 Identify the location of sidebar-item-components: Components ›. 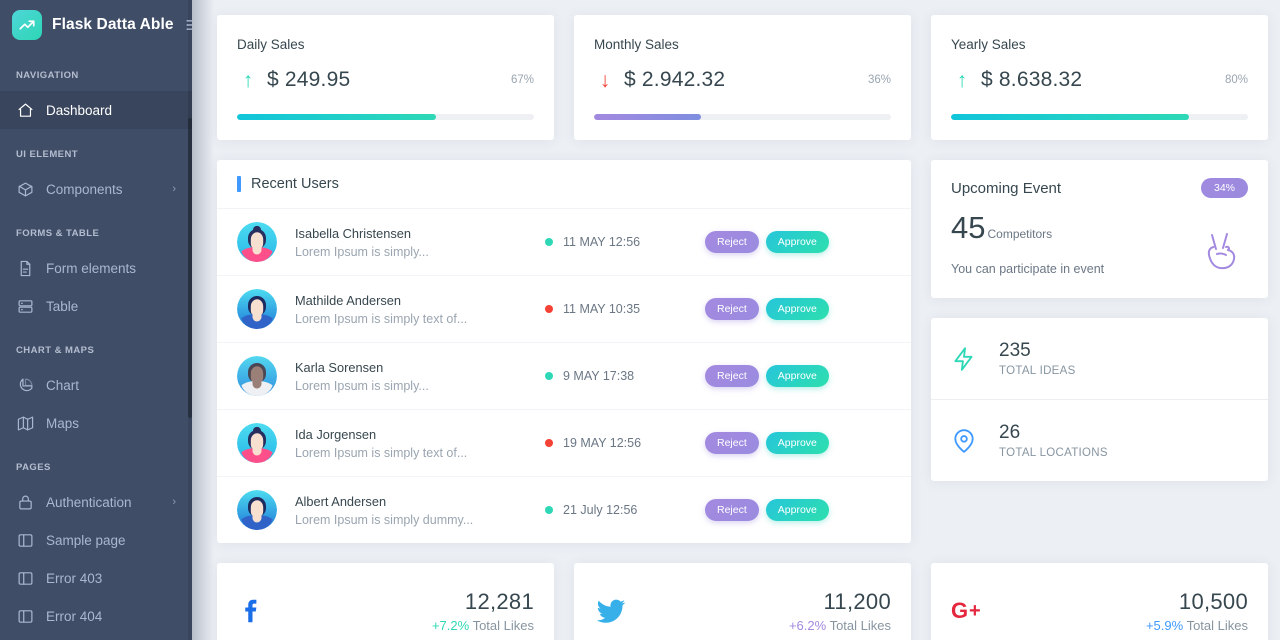
(96, 189).